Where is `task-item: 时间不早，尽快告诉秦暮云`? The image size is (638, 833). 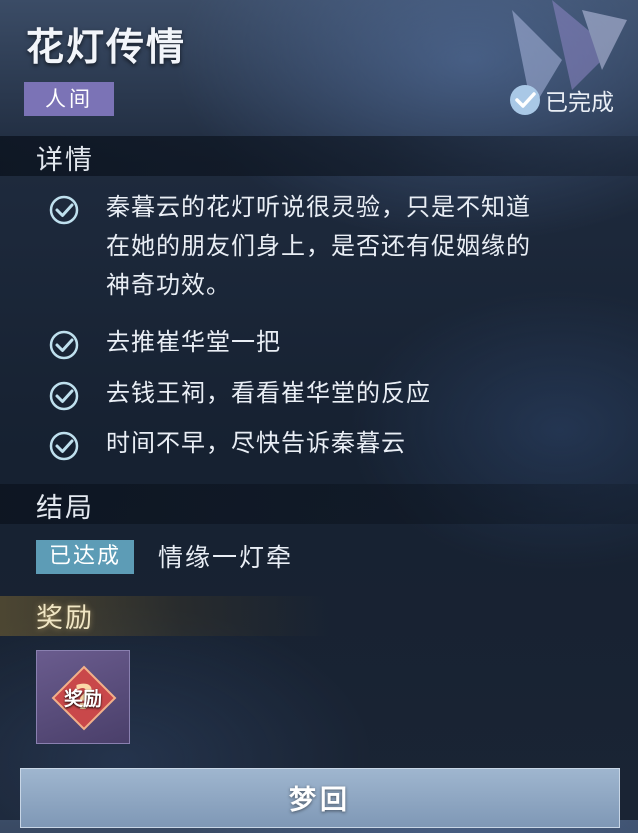
task-item: 时间不早，尽快告诉秦暮云 is located at coordinates (333, 448).